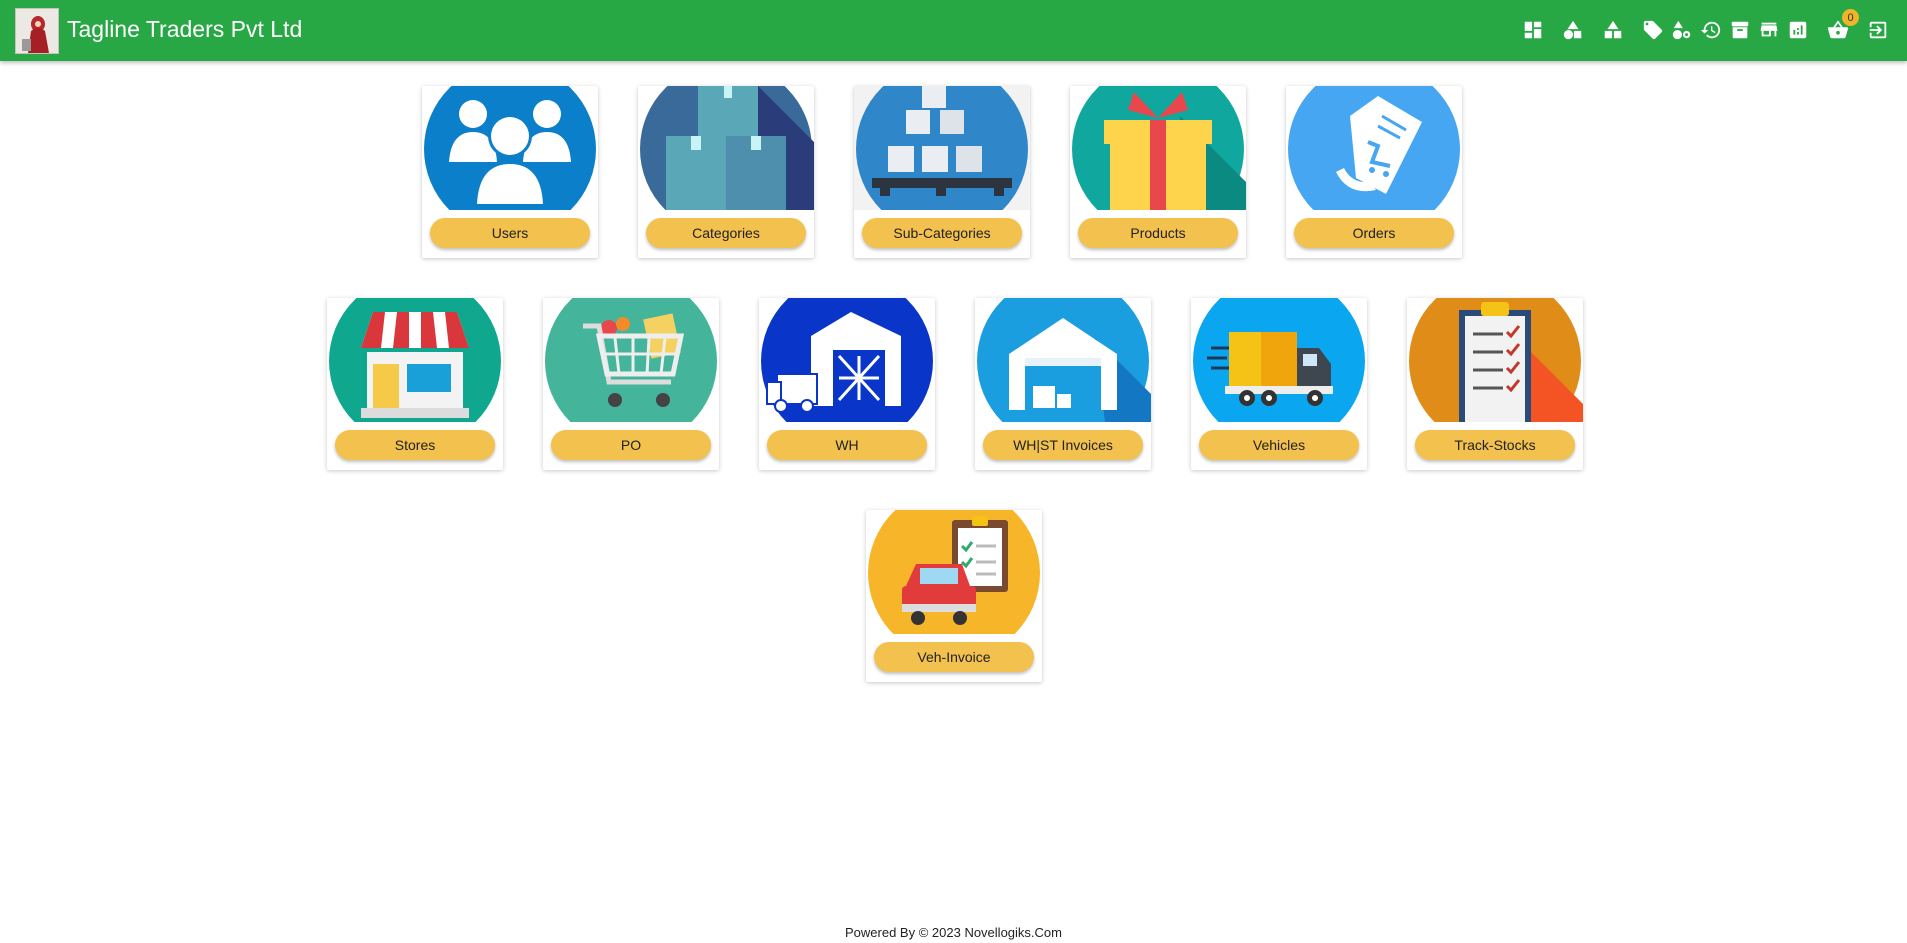 The height and width of the screenshot is (943, 1907). I want to click on tile-products: Products, so click(1158, 172).